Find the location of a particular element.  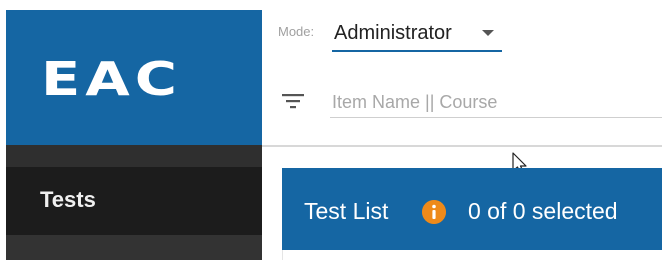

eac-logo: EAC is located at coordinates (111, 79).